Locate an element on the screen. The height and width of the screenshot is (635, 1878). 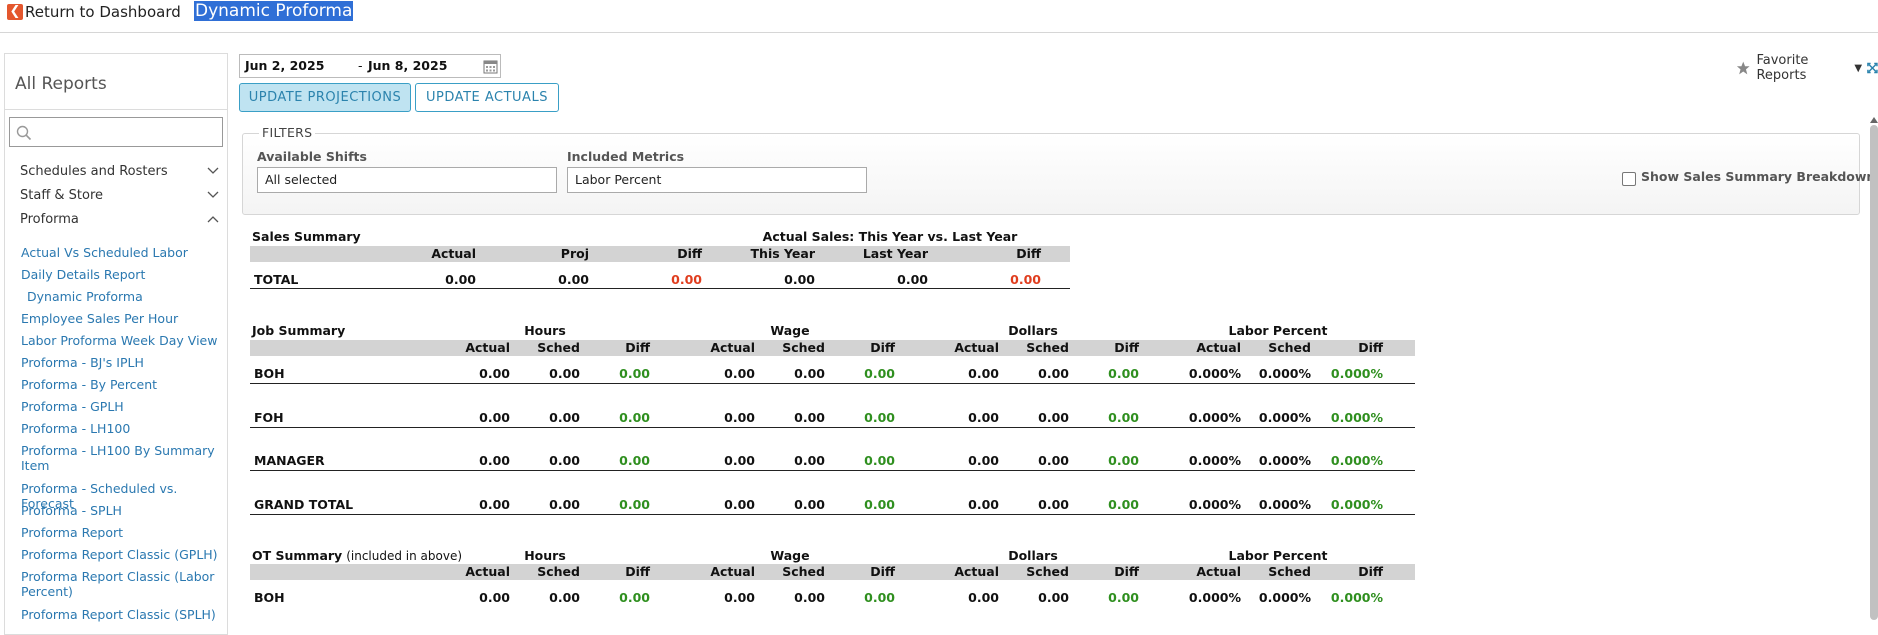
ot-summary-title: OT Summary is located at coordinates (297, 555).